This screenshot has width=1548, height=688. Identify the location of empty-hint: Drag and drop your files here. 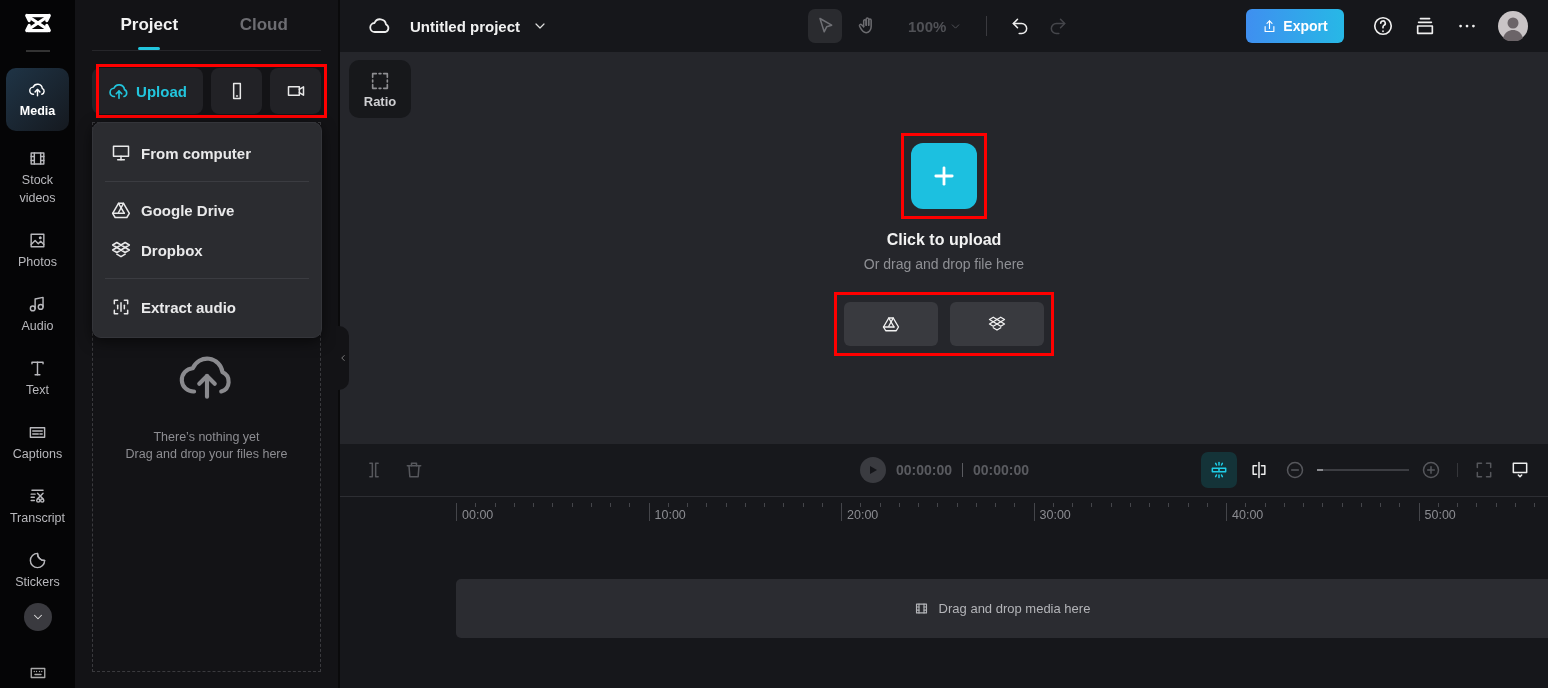
(206, 454).